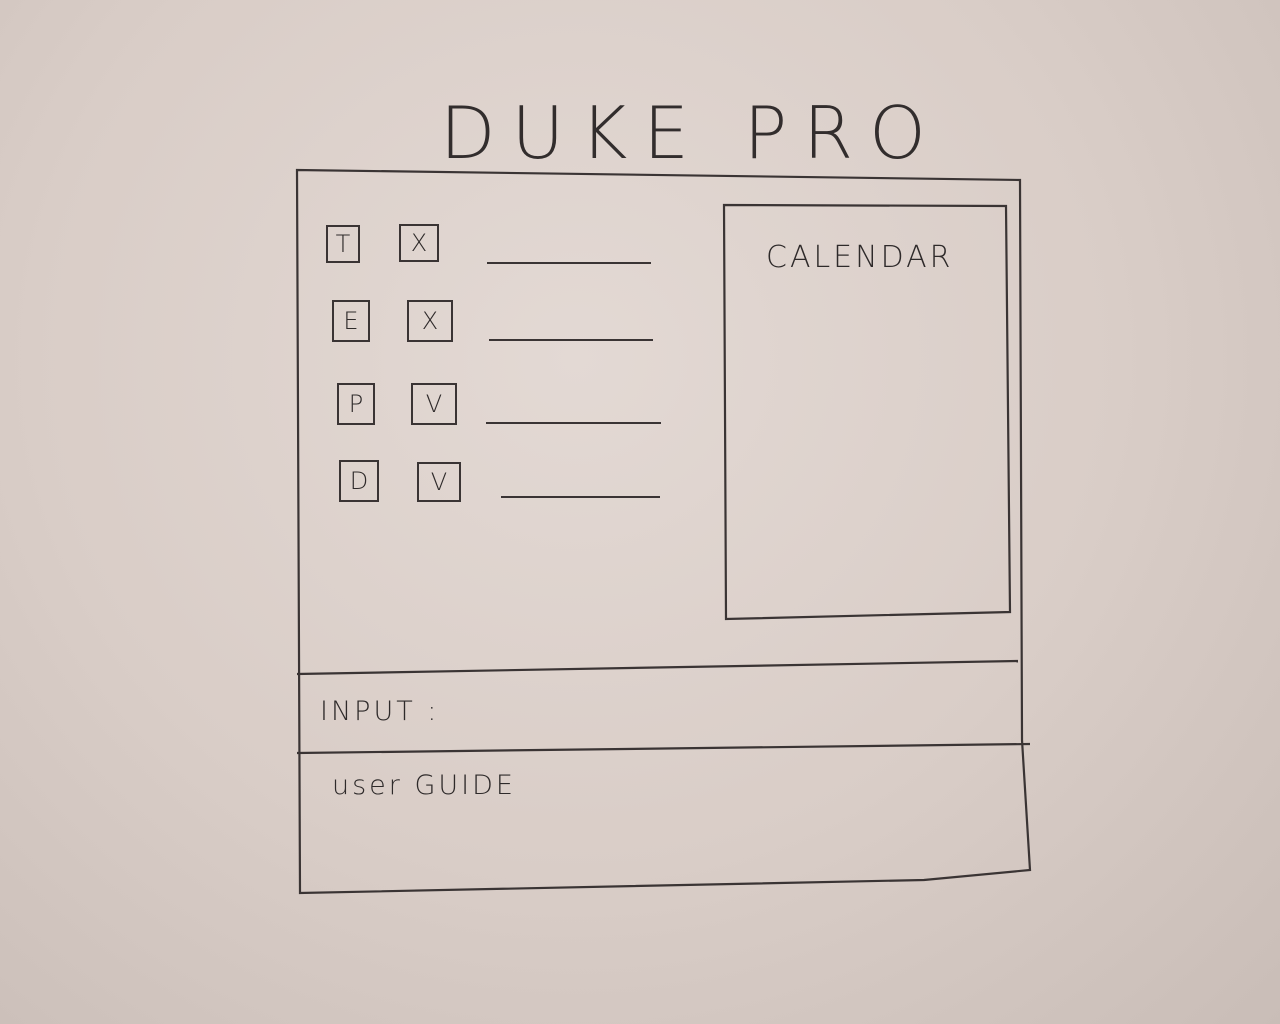 Image resolution: width=1280 pixels, height=1024 pixels. I want to click on command-input, so click(737, 709).